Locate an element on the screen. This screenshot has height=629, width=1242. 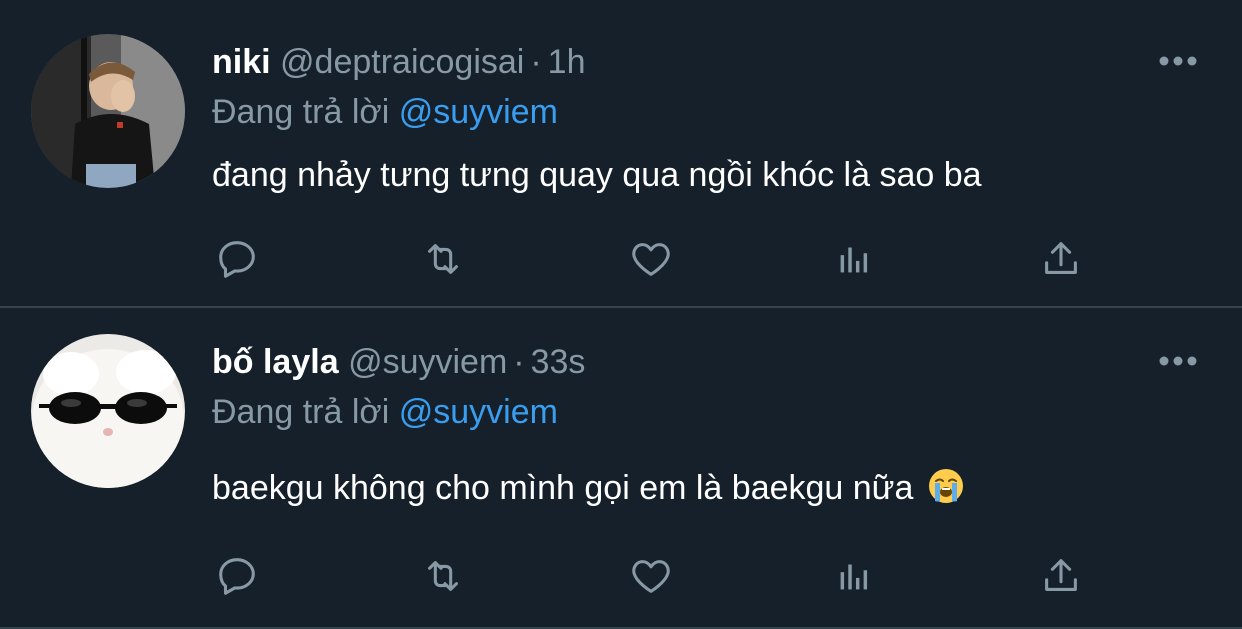
user-handle: @deptraicogisai is located at coordinates (402, 62).